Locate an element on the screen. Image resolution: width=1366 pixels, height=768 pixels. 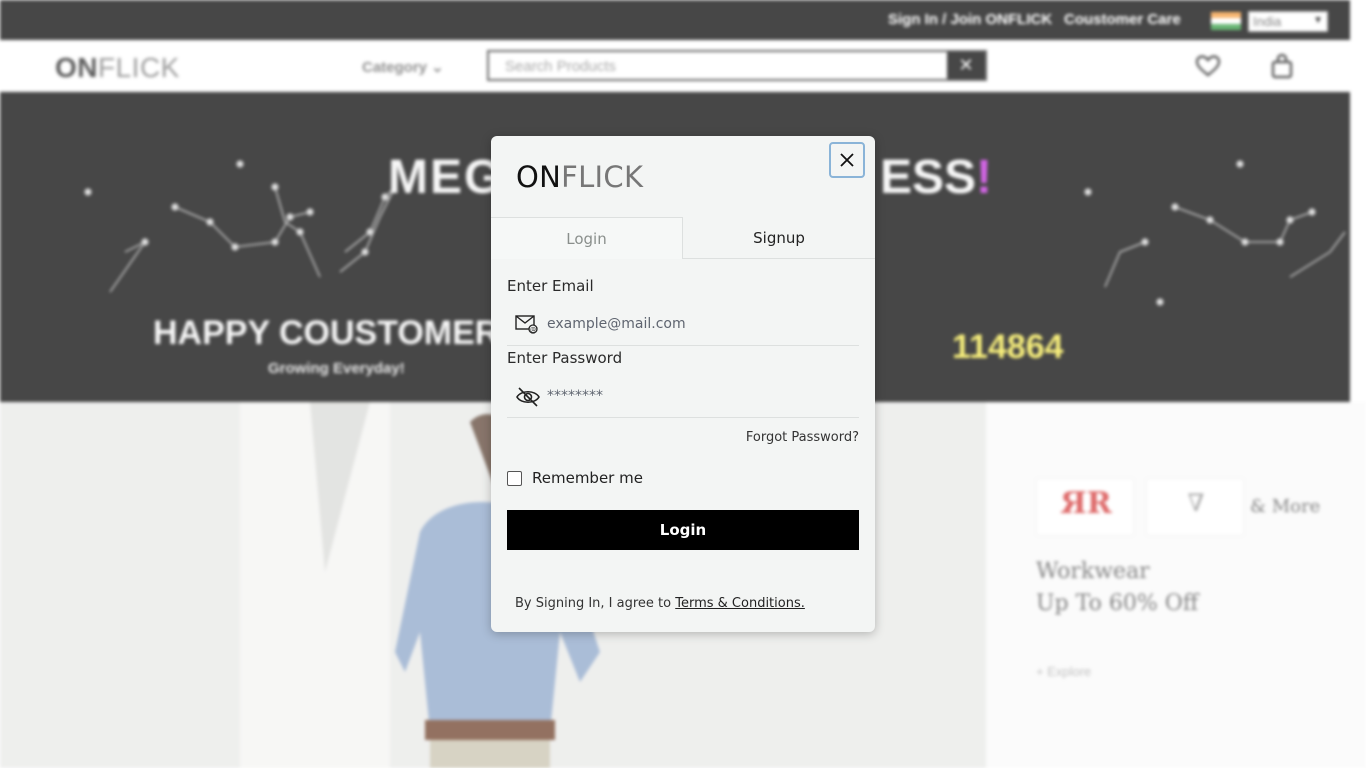
close-button is located at coordinates (847, 160).